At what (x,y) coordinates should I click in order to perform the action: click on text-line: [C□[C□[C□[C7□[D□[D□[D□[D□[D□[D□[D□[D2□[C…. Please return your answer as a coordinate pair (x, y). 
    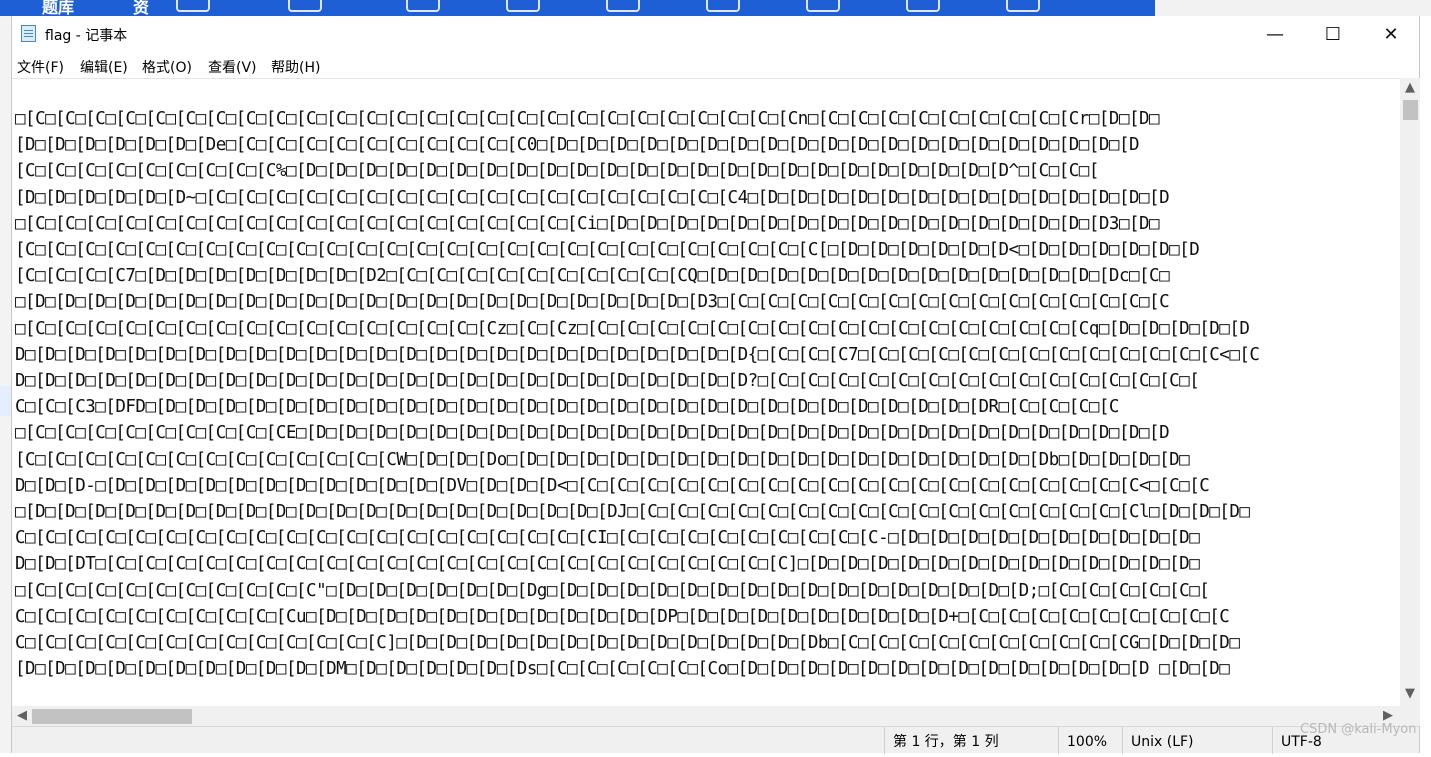
    Looking at the image, I should click on (592, 276).